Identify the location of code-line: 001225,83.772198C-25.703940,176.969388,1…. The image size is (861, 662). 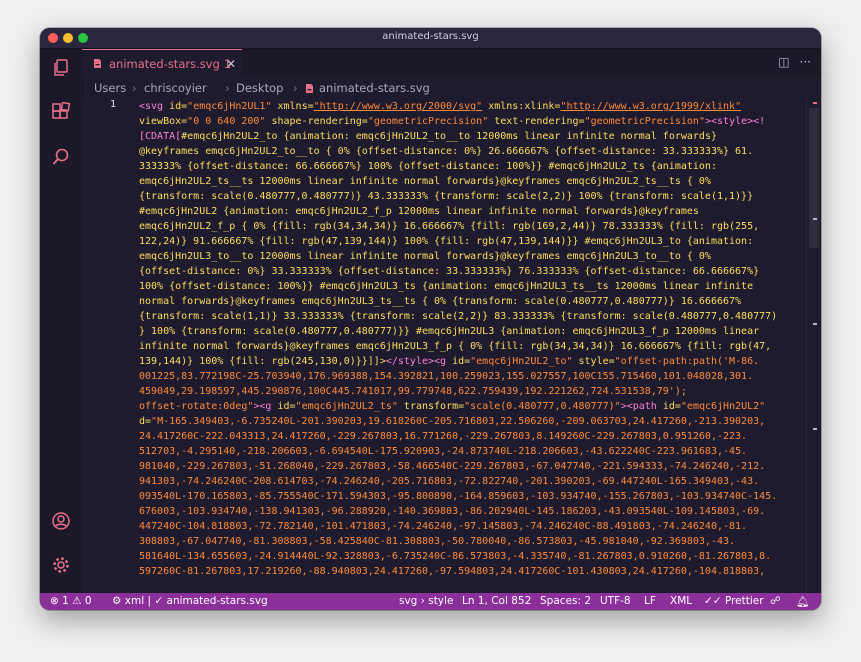
(446, 376).